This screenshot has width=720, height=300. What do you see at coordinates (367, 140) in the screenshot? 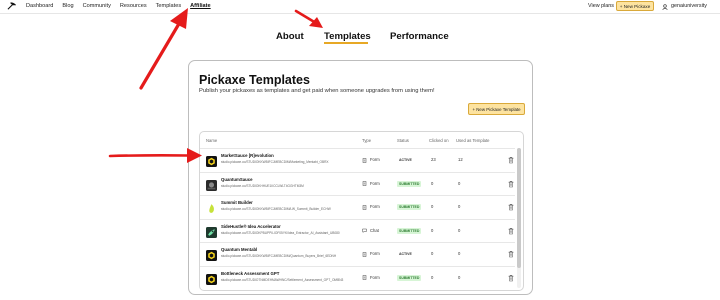
I see `header-type: Type` at bounding box center [367, 140].